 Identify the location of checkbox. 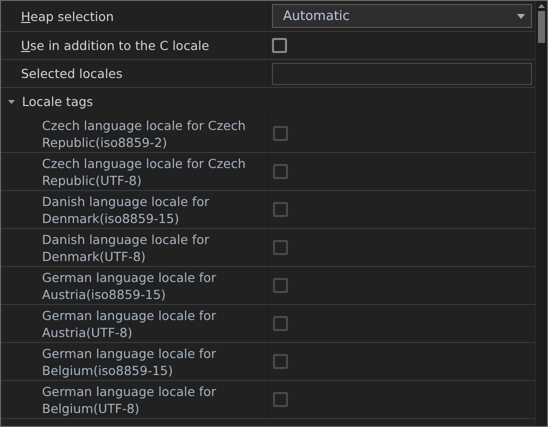
(279, 45).